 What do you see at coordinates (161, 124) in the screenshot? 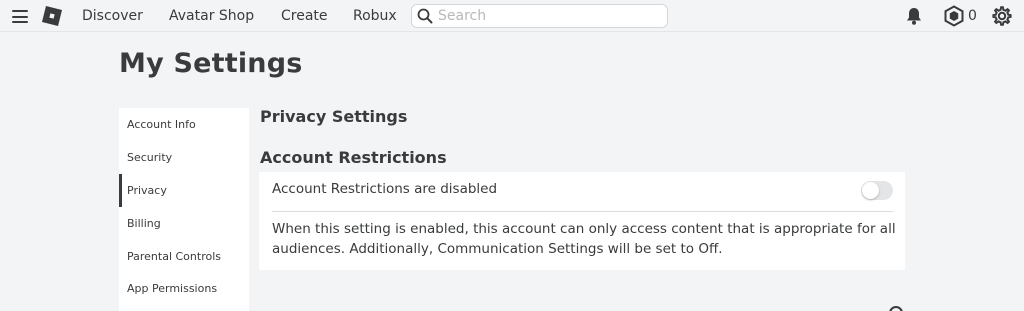
I see `sidebar-item-label: Account Info` at bounding box center [161, 124].